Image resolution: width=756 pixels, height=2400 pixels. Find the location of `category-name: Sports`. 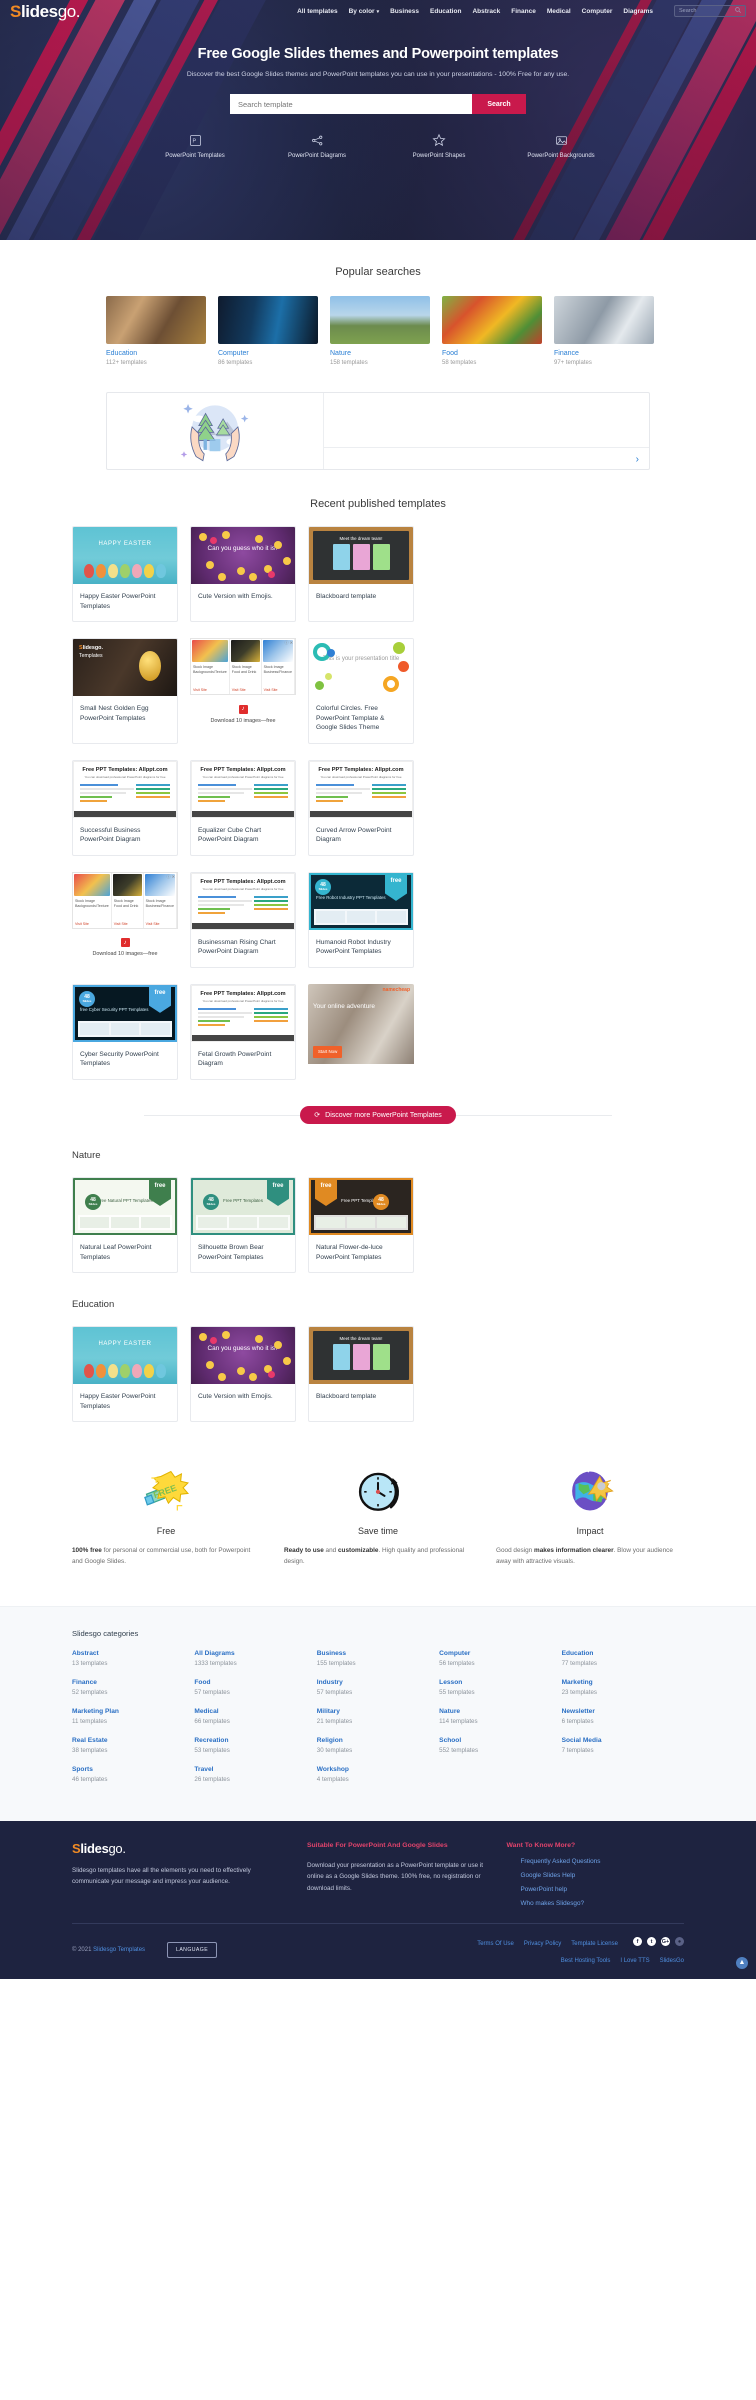

category-name: Sports is located at coordinates (133, 1769).